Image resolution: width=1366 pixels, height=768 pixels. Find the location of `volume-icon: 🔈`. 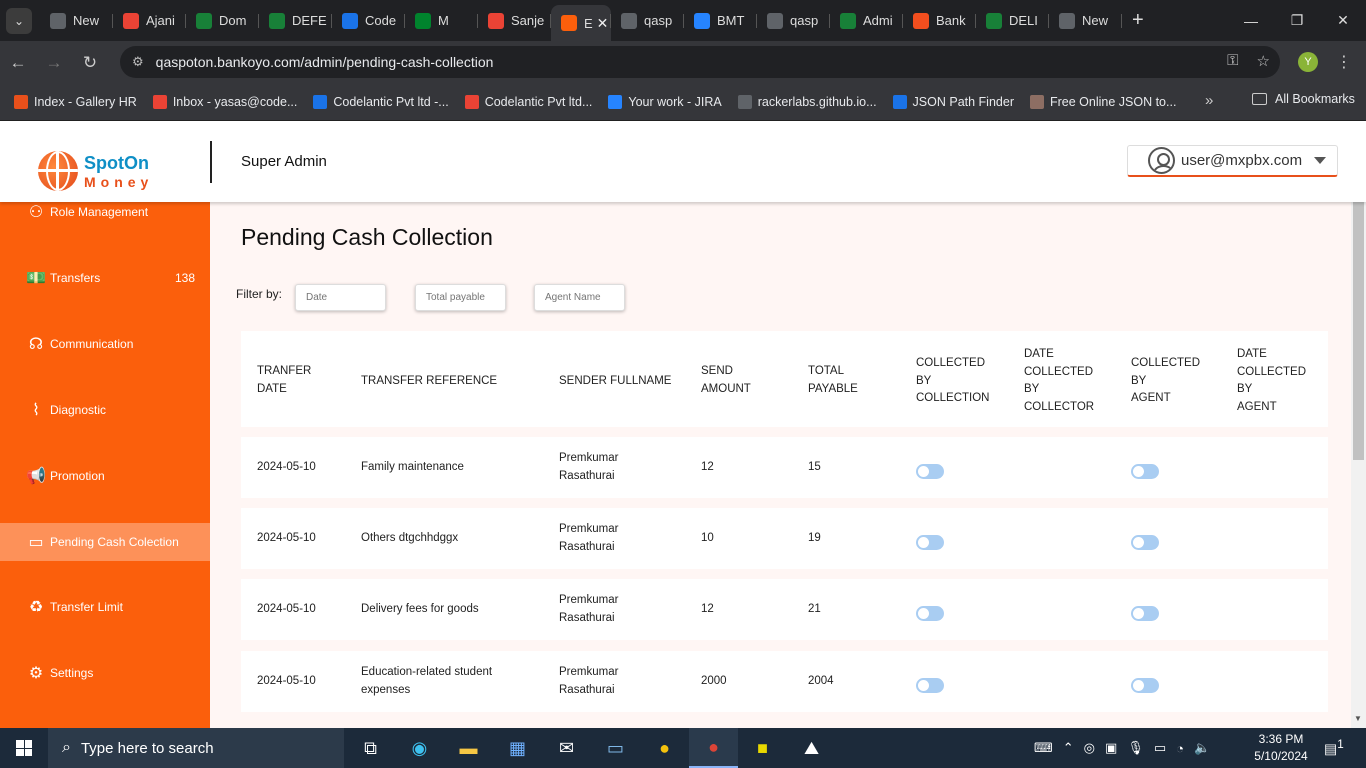

volume-icon: 🔈 is located at coordinates (1202, 748).